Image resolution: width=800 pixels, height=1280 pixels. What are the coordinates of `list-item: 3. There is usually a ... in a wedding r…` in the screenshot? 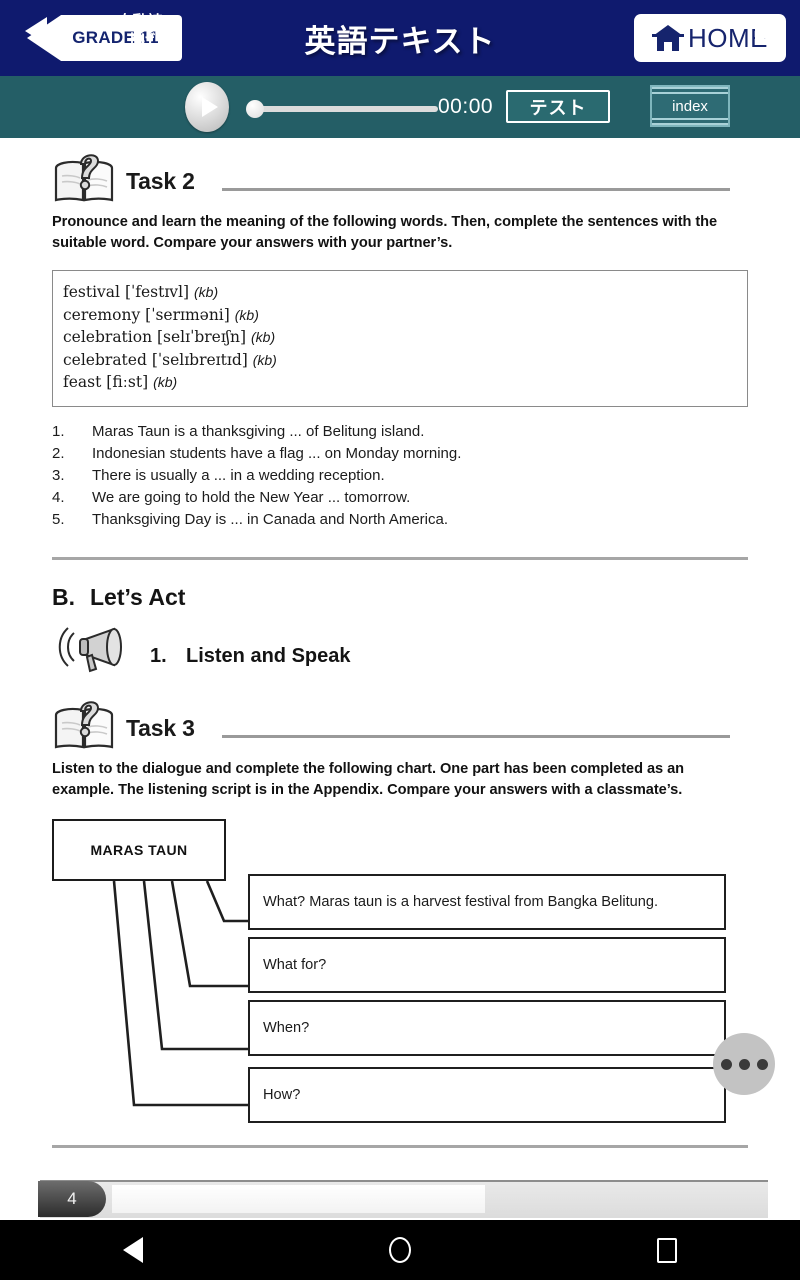 It's located at (400, 476).